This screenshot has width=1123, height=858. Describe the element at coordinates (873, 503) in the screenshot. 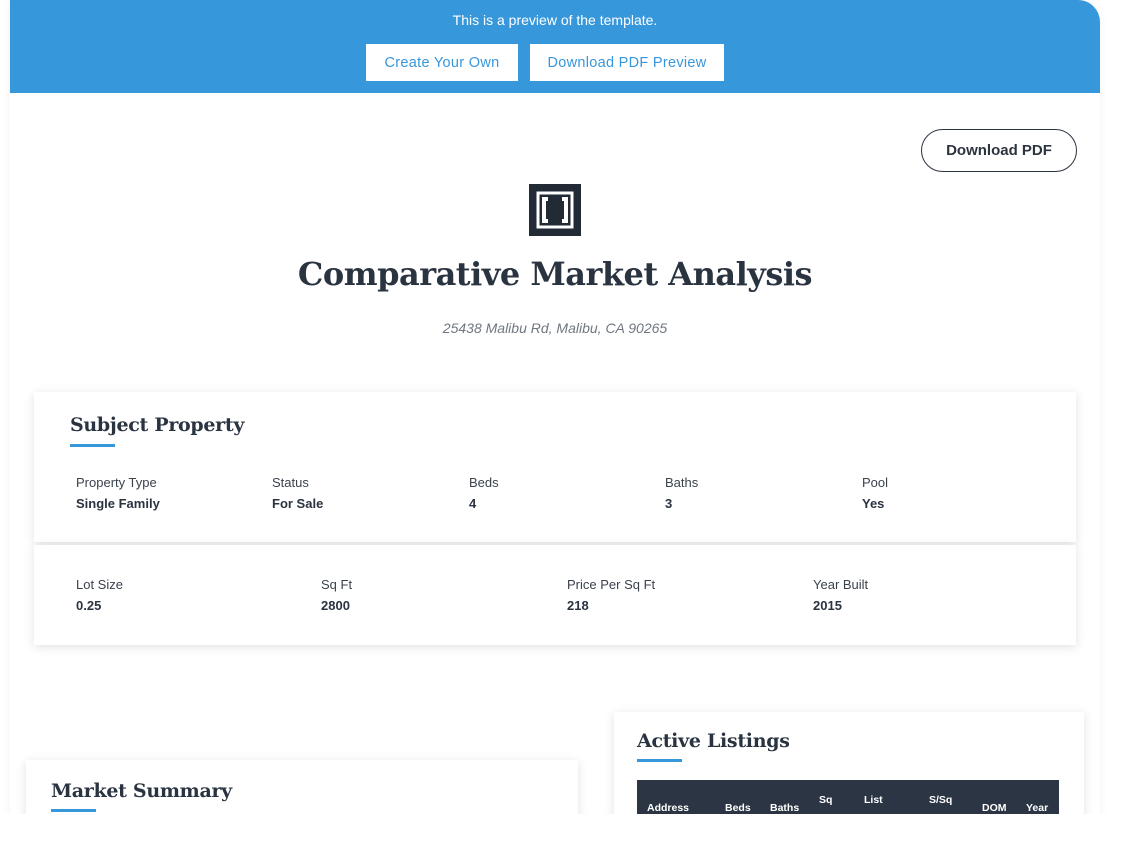

I see `pool-value: Yes` at that location.